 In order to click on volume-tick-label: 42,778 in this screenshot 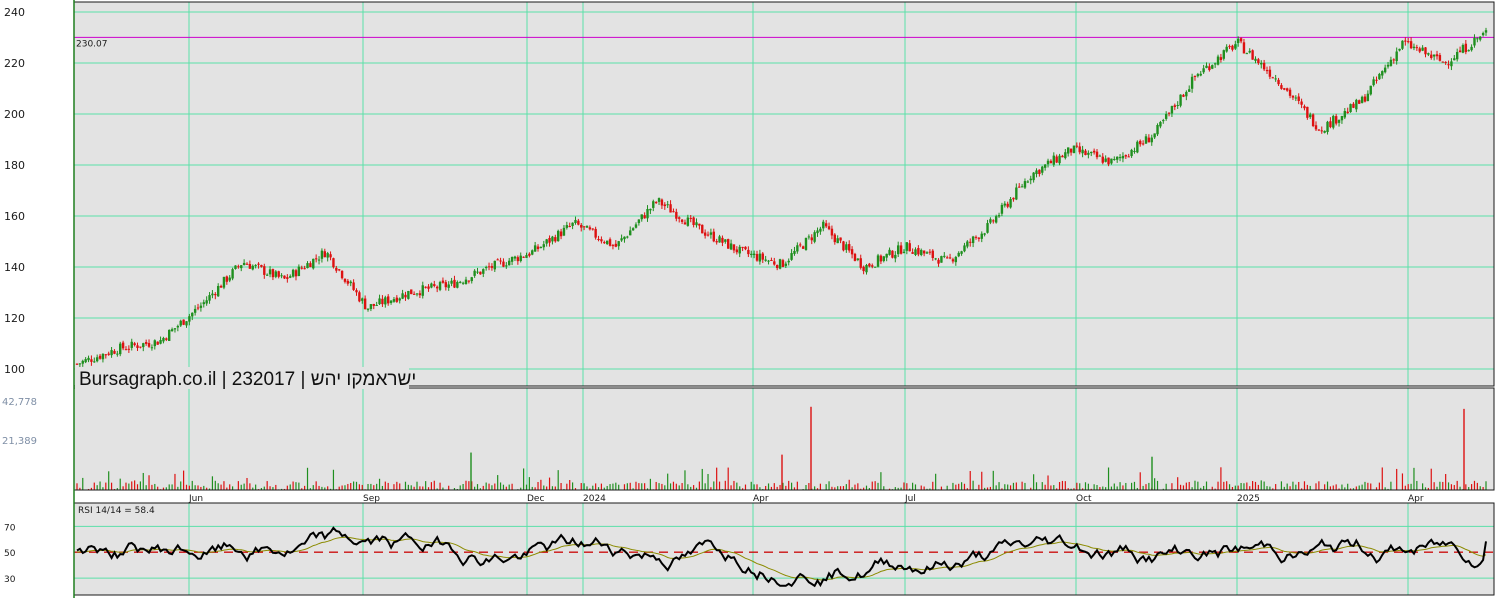, I will do `click(19, 402)`.